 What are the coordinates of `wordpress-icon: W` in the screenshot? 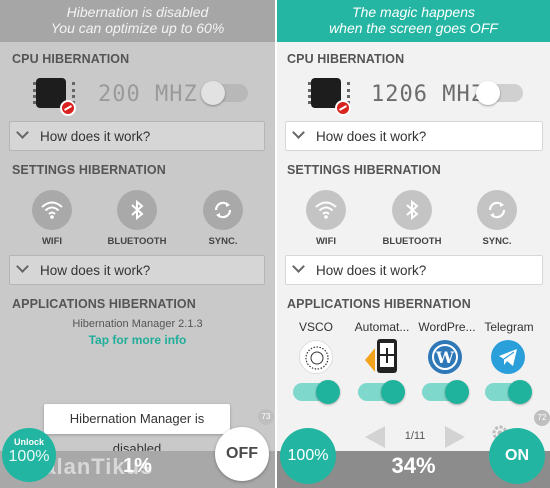 It's located at (445, 357).